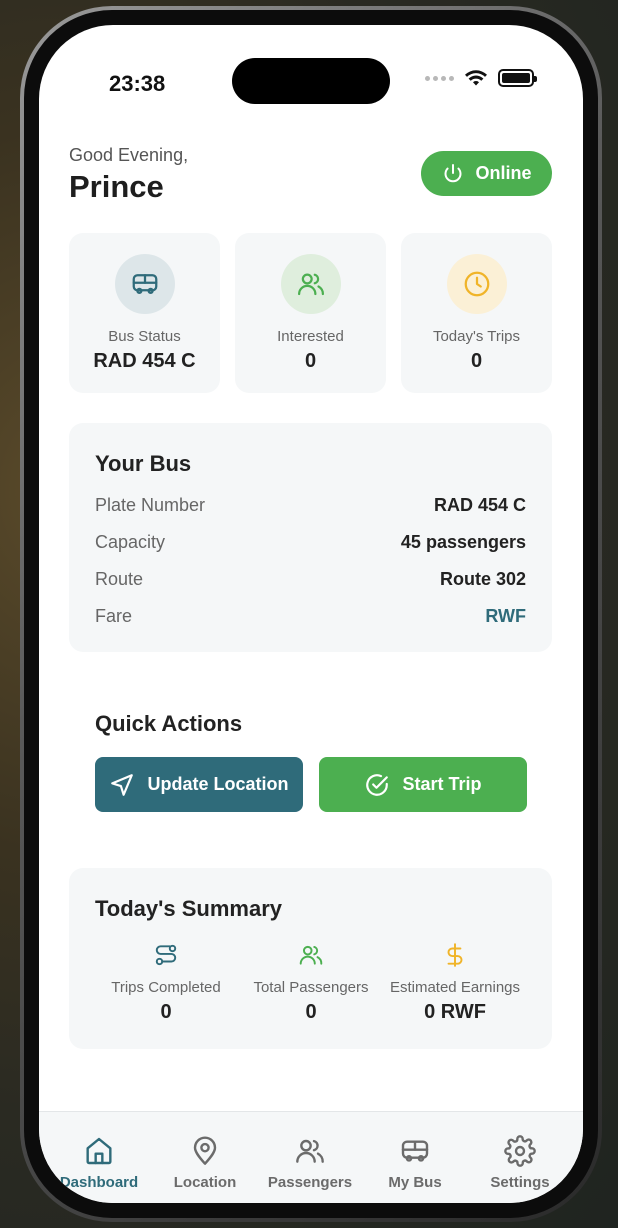  I want to click on tab-passengers: Passengers, so click(310, 1162).